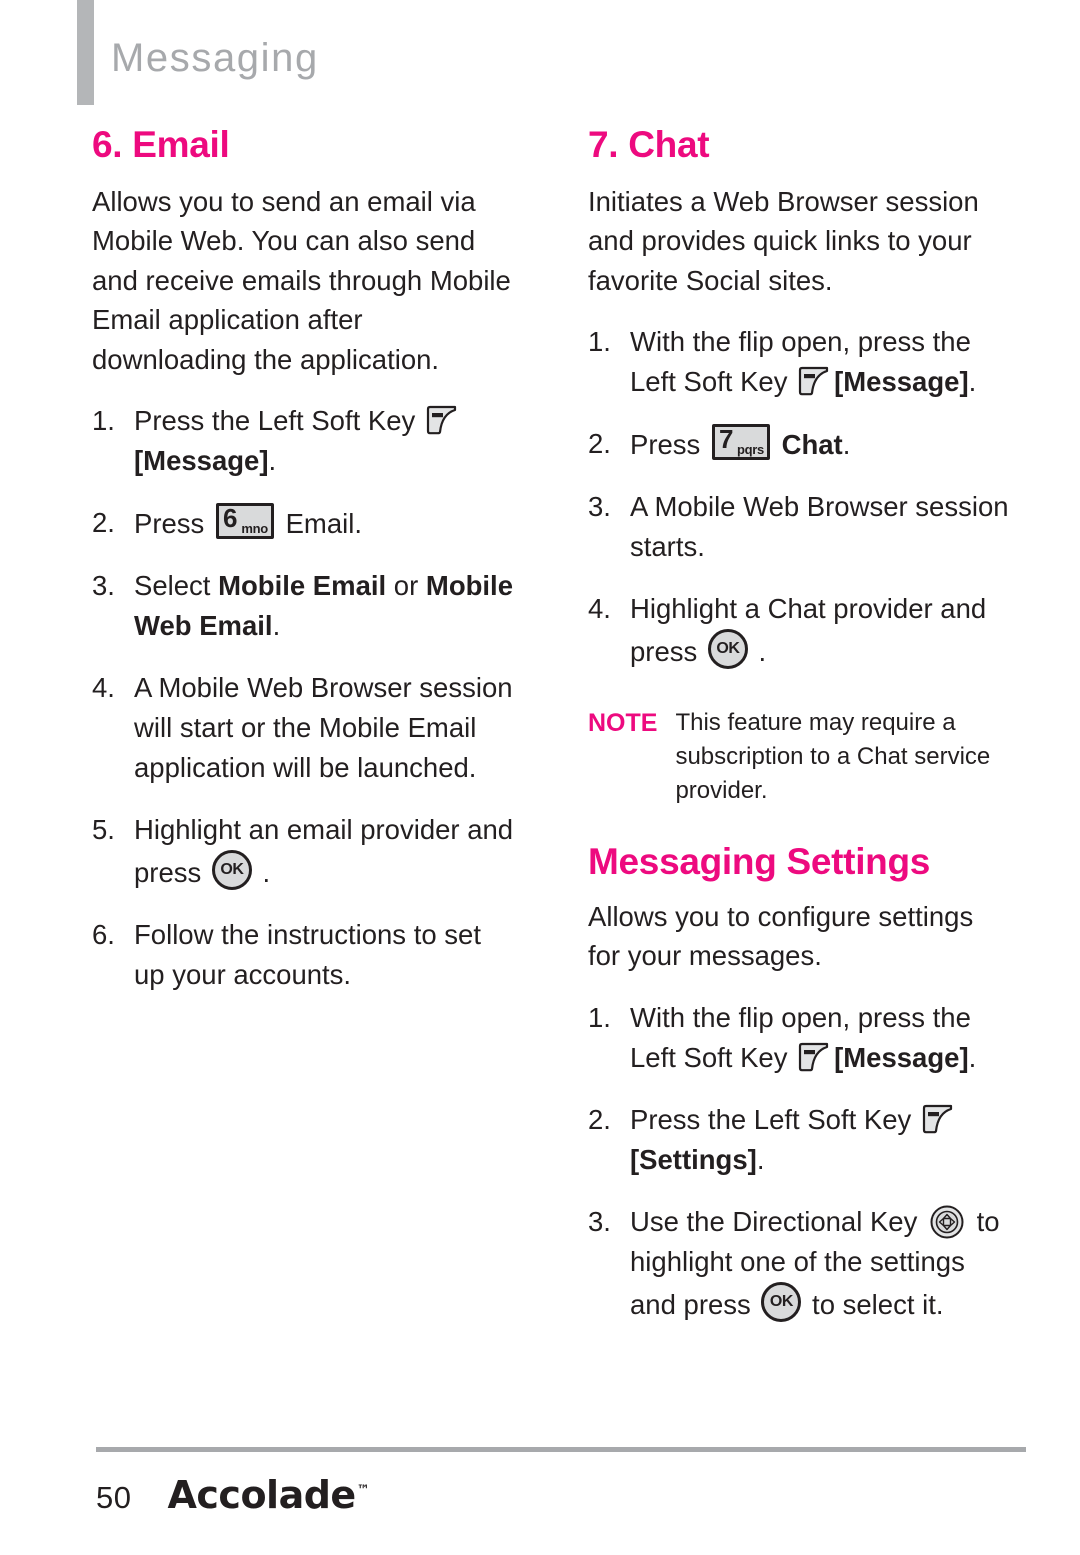 The width and height of the screenshot is (1080, 1555). I want to click on step-item: 3. A Mobile Web Browser session starts., so click(800, 527).